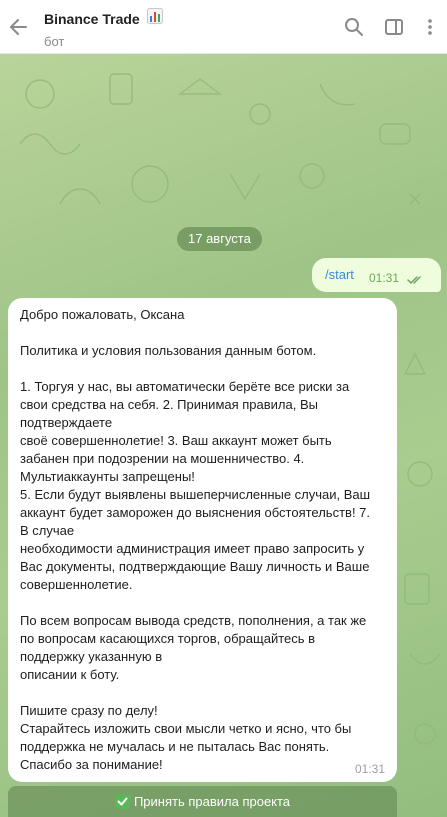 The height and width of the screenshot is (817, 447). Describe the element at coordinates (430, 27) in the screenshot. I see `more-options-icon` at that location.